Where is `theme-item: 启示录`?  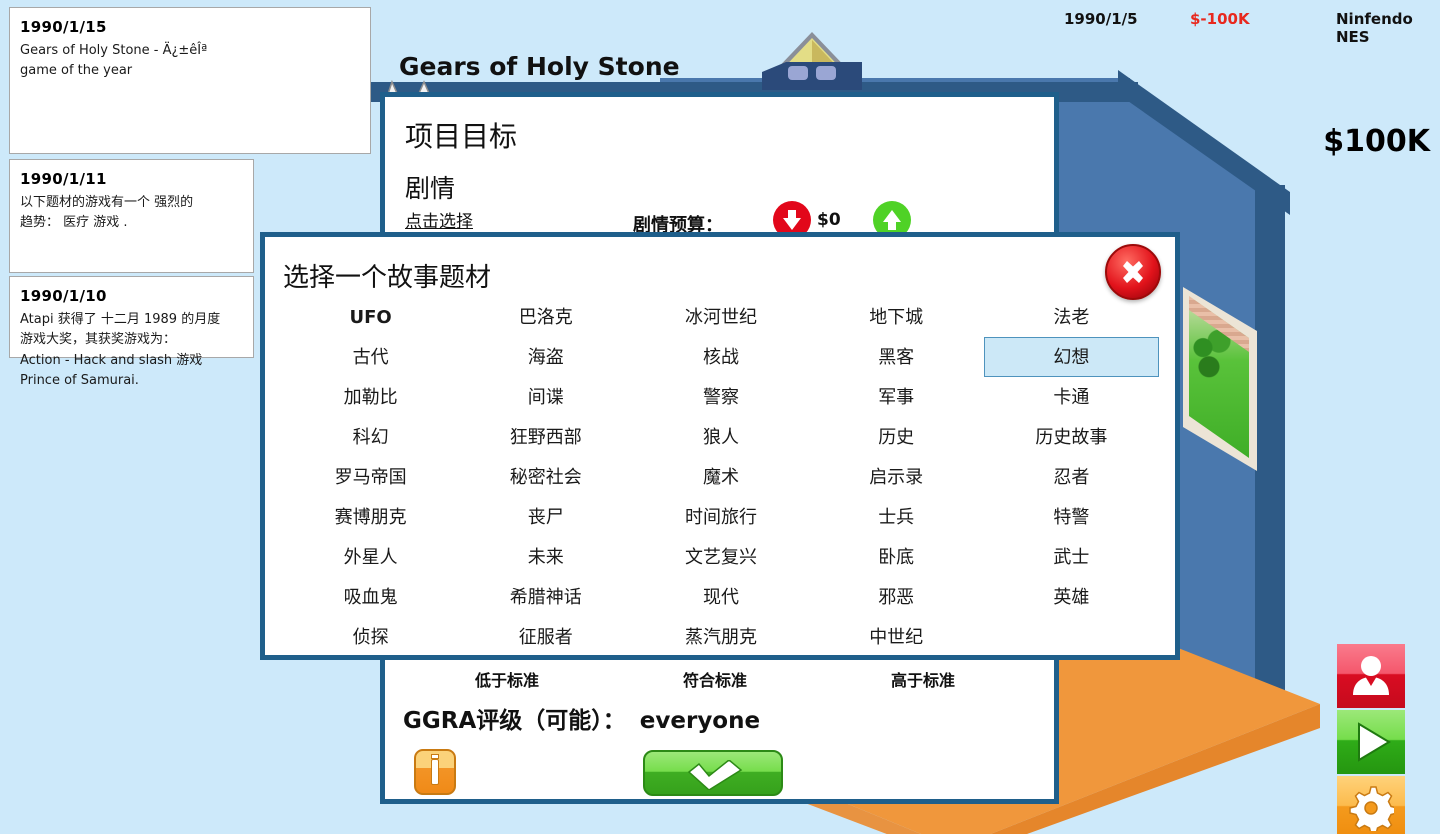 theme-item: 启示录 is located at coordinates (896, 477).